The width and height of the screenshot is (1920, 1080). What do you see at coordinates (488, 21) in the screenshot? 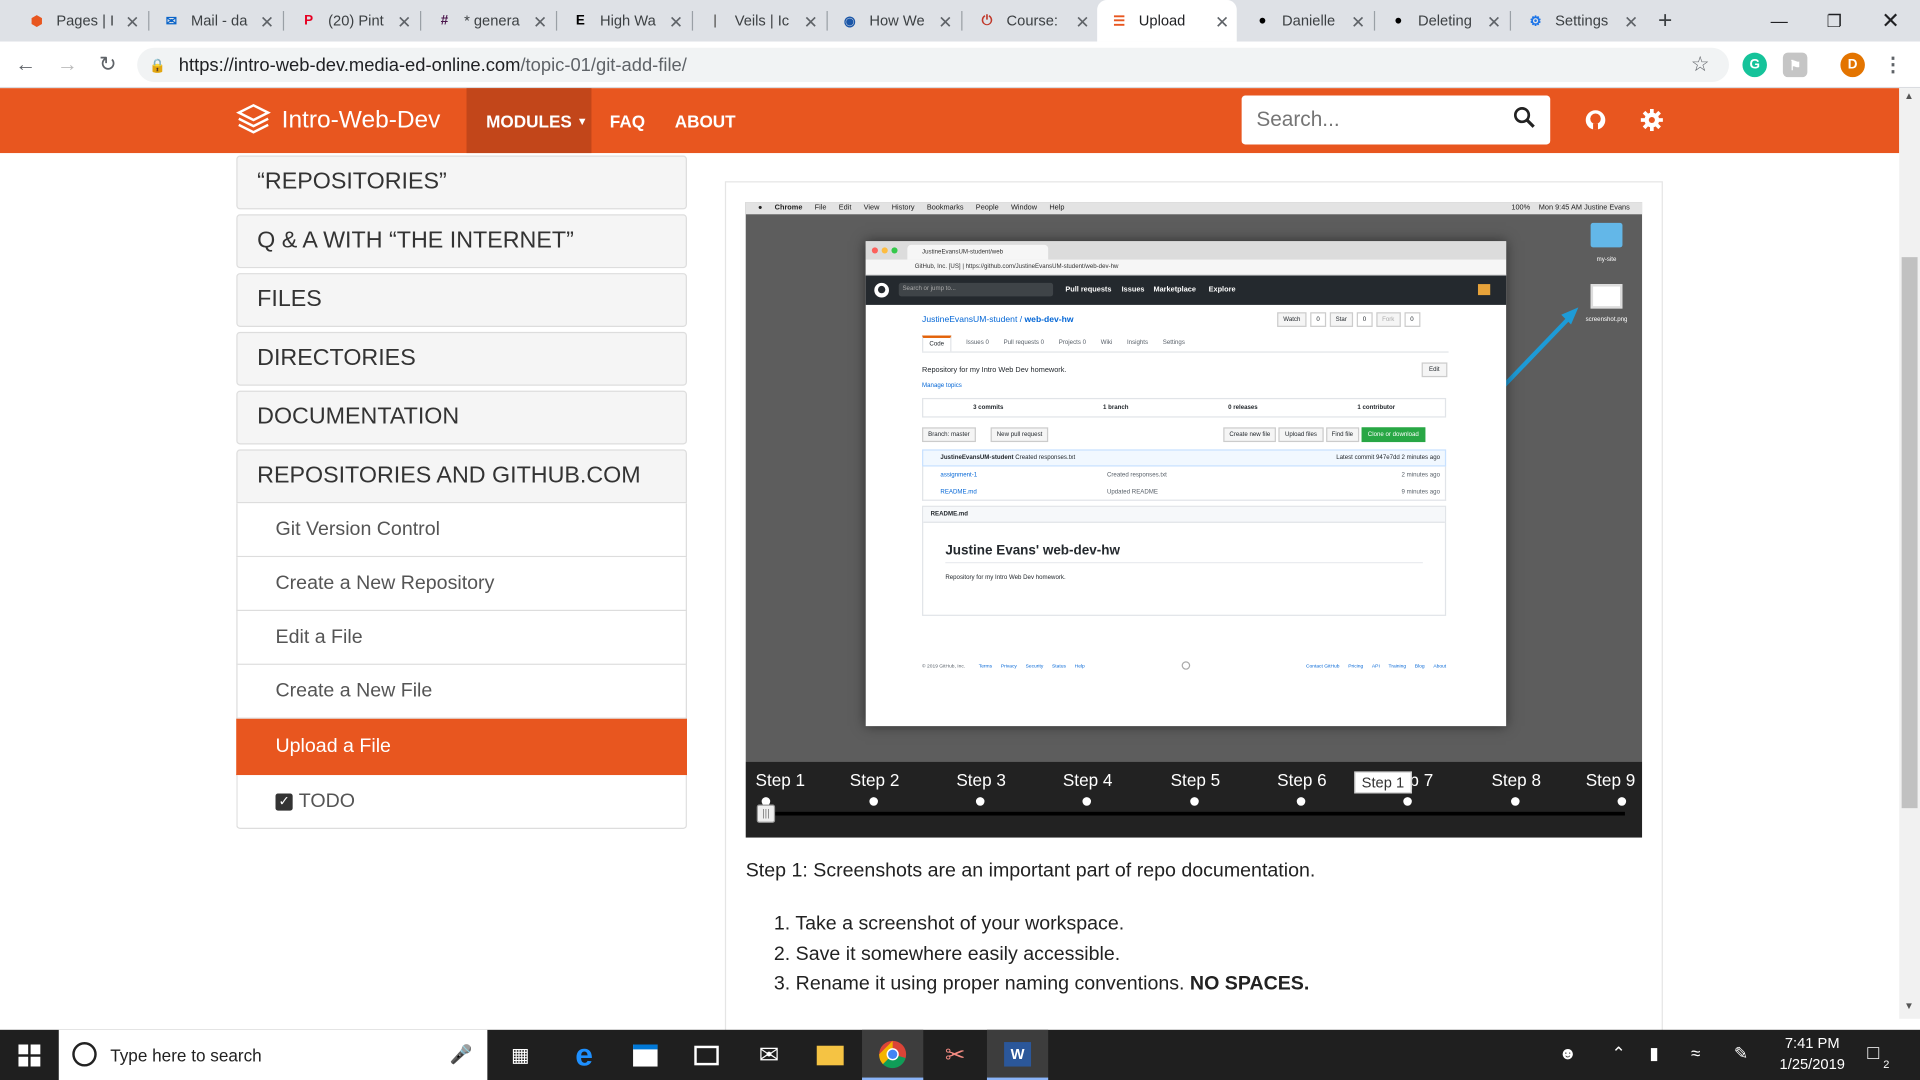
I see `browser-tab: # * genera ✕` at bounding box center [488, 21].